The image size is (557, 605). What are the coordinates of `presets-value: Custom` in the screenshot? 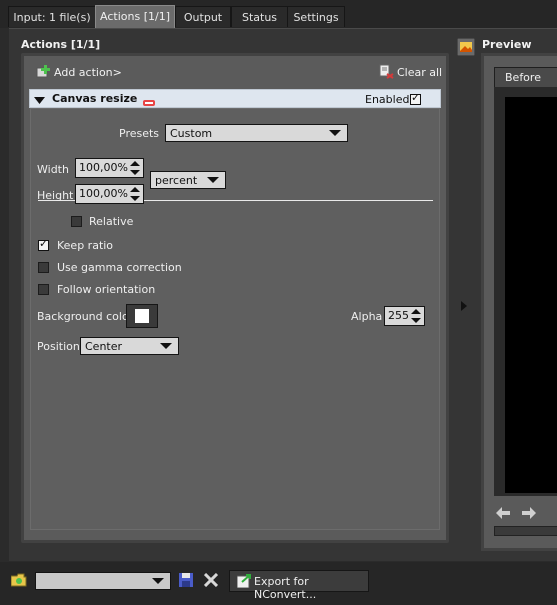 It's located at (191, 133).